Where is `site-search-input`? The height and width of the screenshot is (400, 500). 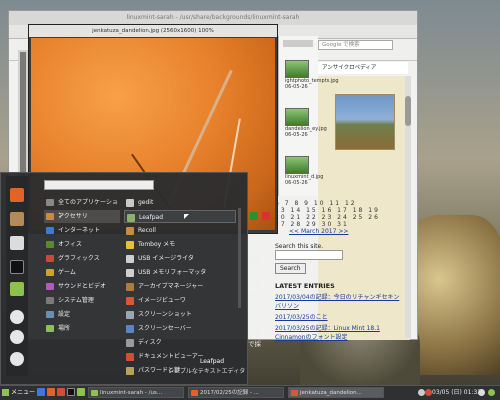
site-search-input is located at coordinates (309, 255).